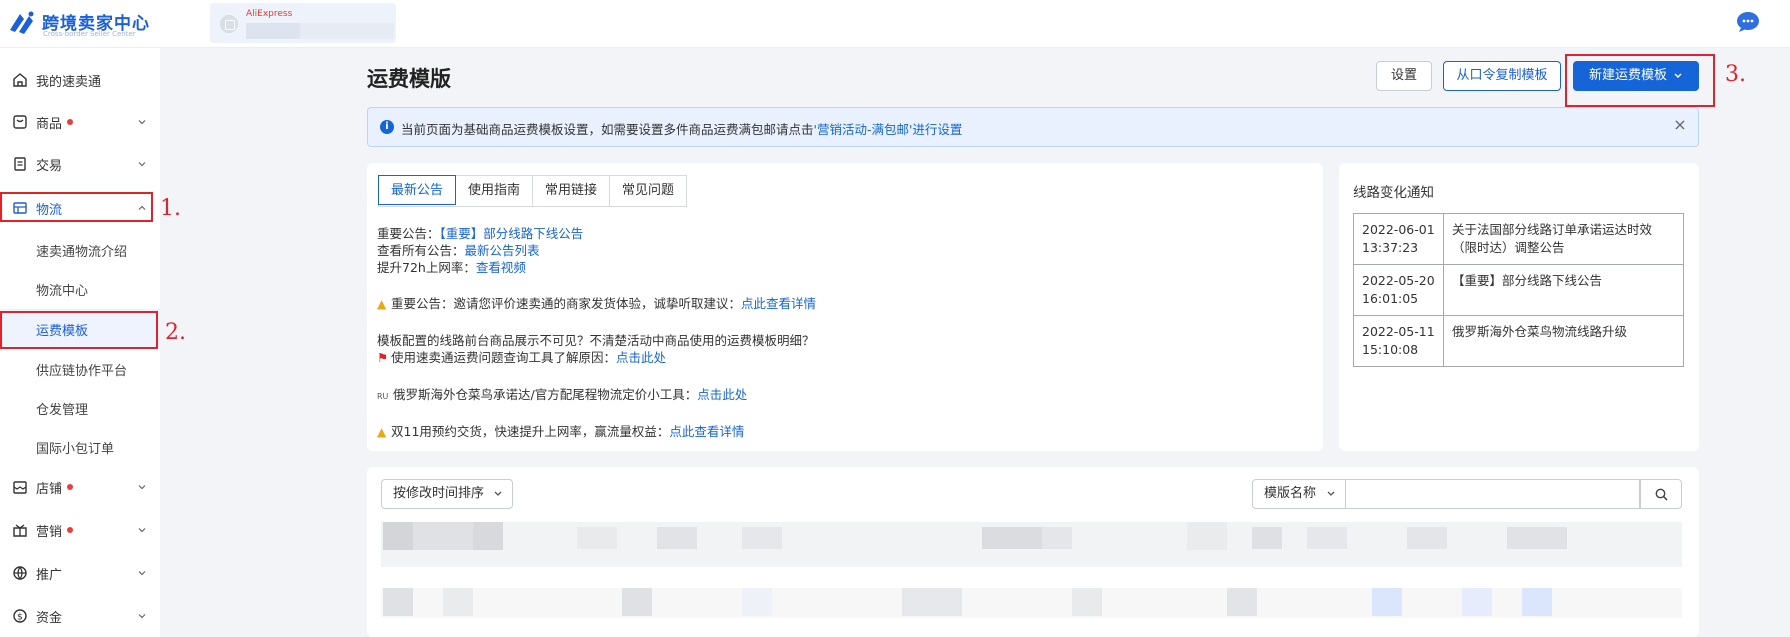 Image resolution: width=1790 pixels, height=637 pixels. Describe the element at coordinates (383, 396) in the screenshot. I see `russia-flag-icon: RU` at that location.